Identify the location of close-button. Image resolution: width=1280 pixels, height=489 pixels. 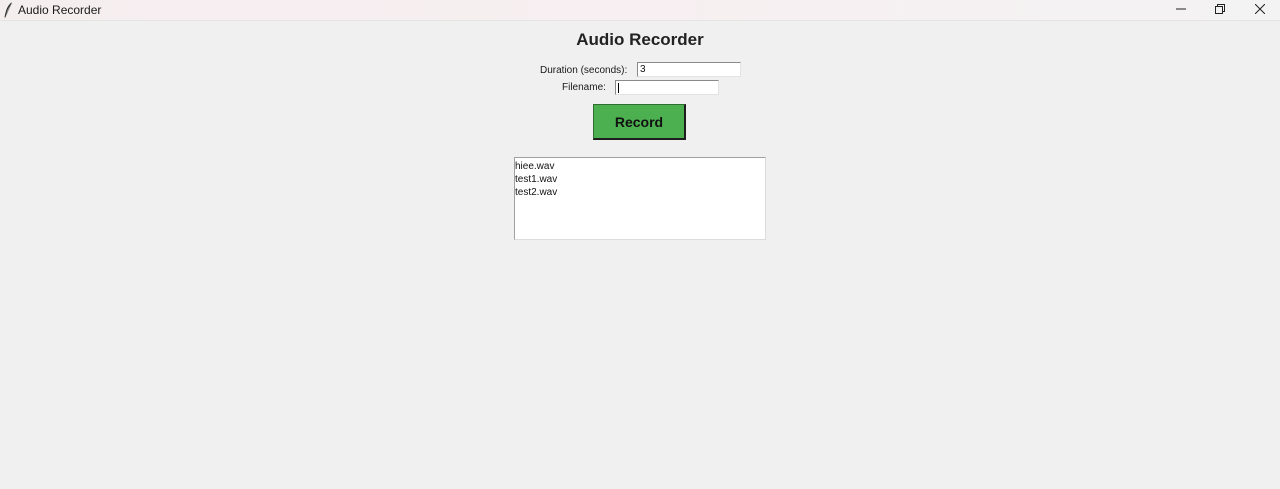
(1260, 10).